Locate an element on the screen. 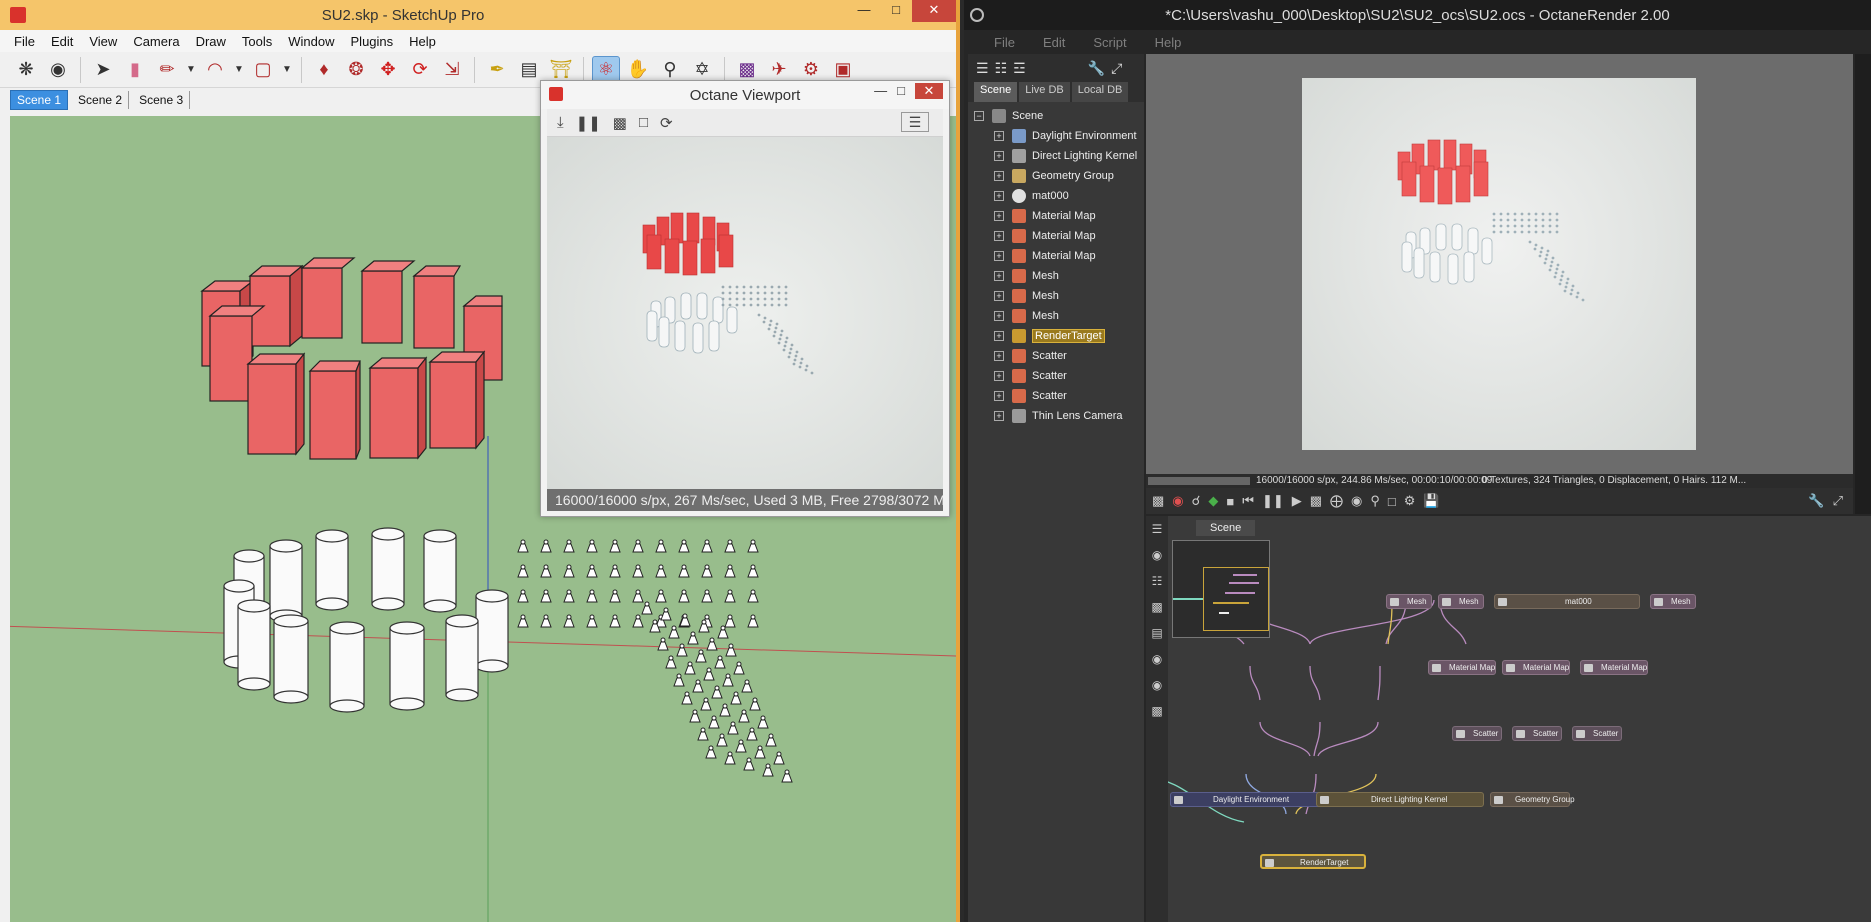 This screenshot has height=922, width=1871. maximize-button: □ is located at coordinates (896, 11).